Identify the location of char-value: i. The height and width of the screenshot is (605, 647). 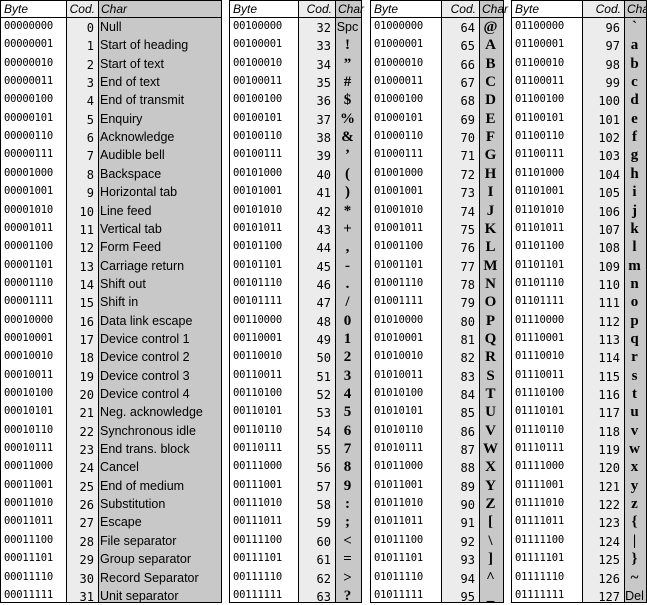
(634, 192).